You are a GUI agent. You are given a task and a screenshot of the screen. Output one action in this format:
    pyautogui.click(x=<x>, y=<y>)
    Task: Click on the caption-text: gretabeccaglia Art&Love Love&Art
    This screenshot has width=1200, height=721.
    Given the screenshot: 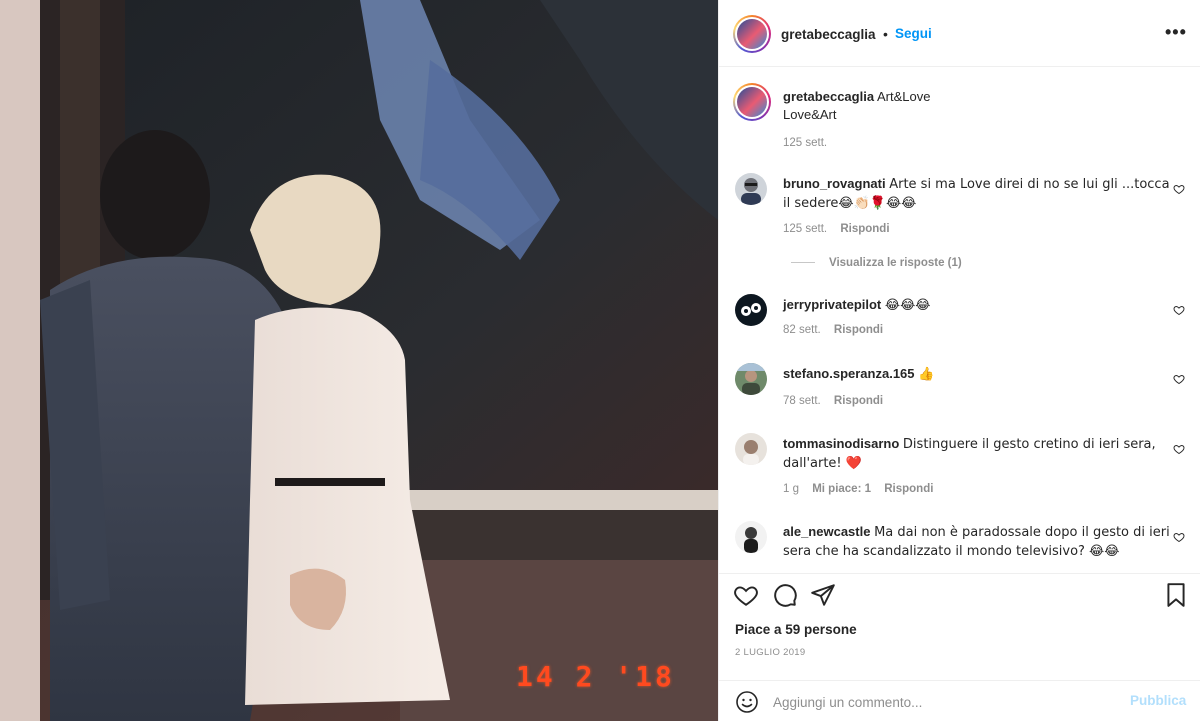 What is the action you would take?
    pyautogui.click(x=980, y=106)
    